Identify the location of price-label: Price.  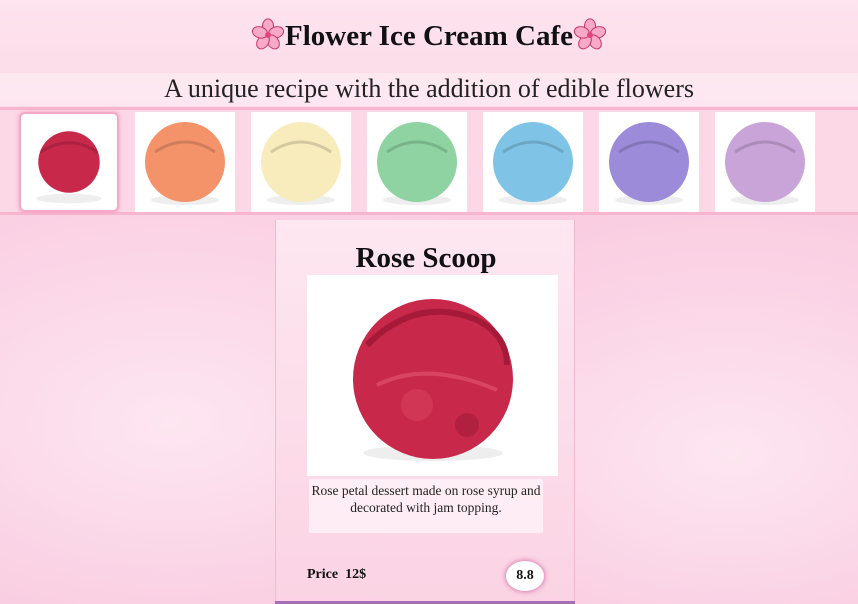
(323, 574).